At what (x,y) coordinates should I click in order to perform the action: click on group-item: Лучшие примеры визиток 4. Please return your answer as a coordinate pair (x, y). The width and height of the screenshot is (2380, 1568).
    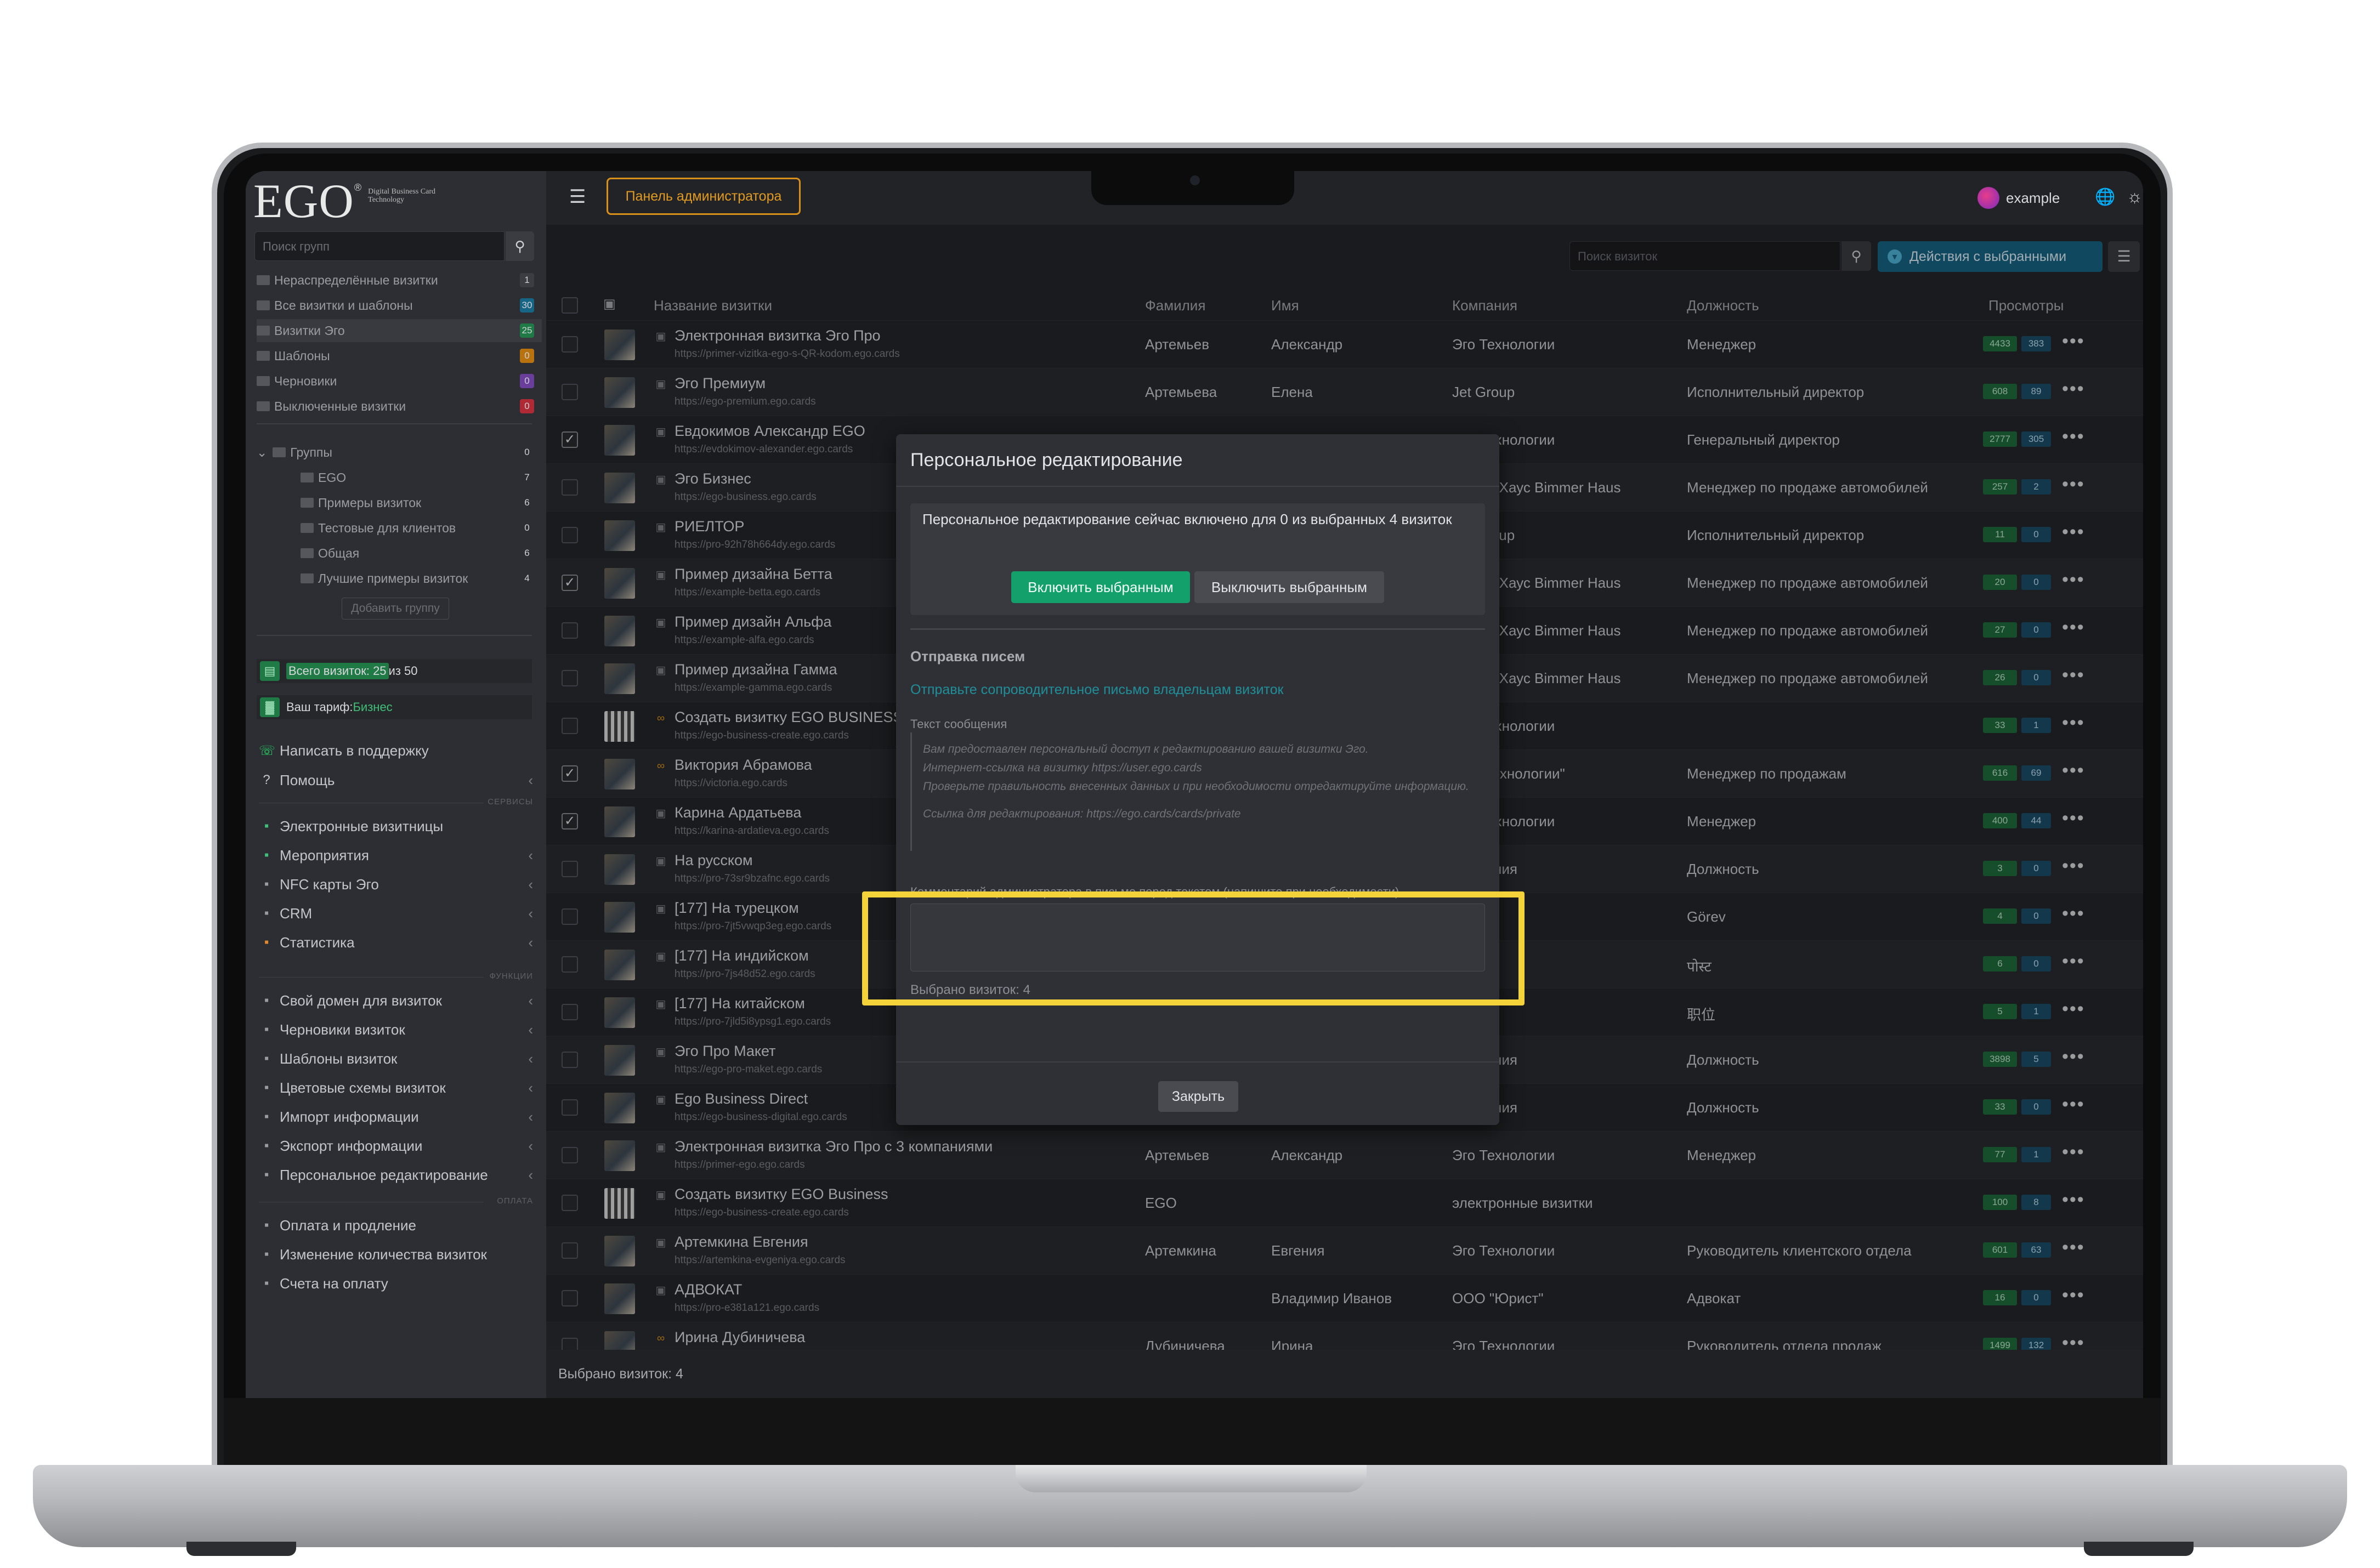
    Looking at the image, I should click on (399, 578).